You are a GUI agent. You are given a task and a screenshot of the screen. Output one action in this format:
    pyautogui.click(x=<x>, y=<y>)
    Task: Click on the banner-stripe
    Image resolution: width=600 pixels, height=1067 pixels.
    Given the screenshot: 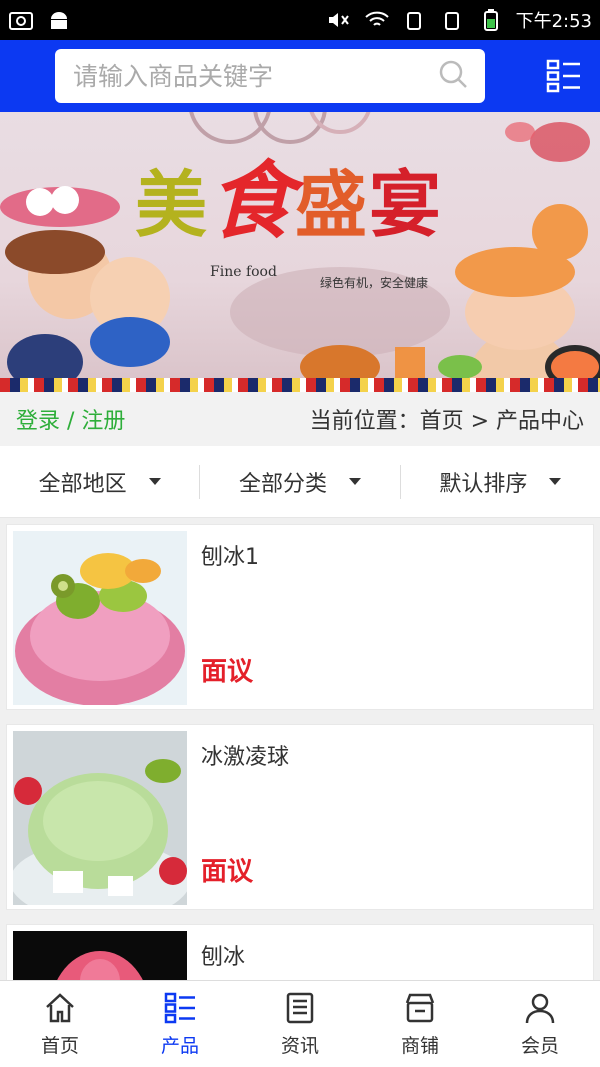 What is the action you would take?
    pyautogui.click(x=300, y=385)
    